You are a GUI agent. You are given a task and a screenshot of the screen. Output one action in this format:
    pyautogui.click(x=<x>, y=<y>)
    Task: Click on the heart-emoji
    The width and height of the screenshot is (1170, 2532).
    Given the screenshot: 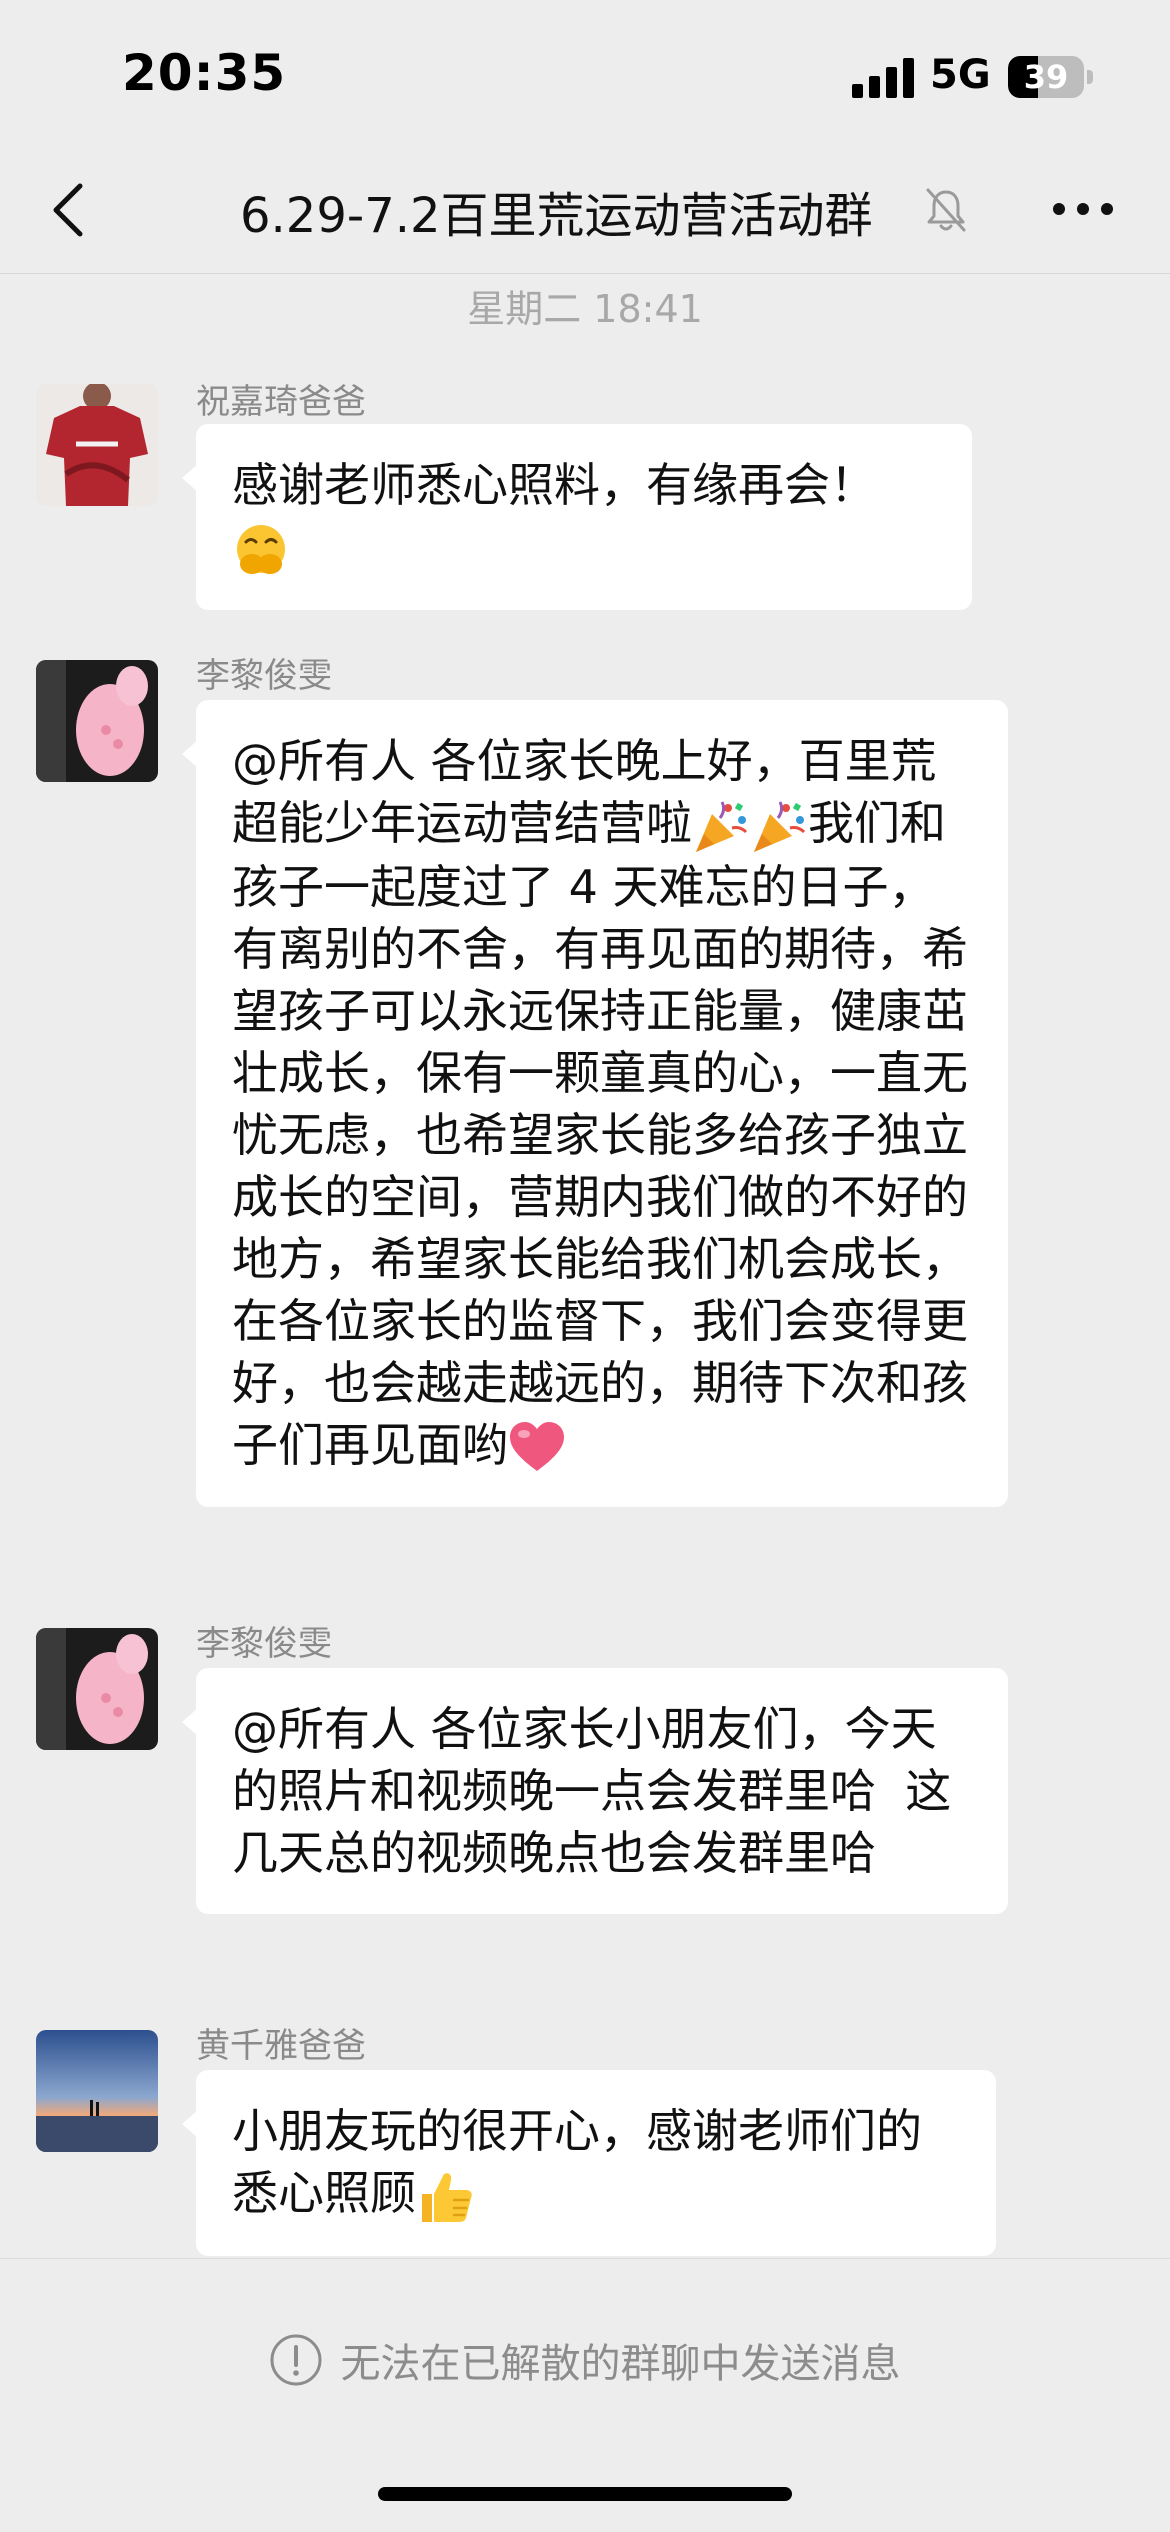 What is the action you would take?
    pyautogui.click(x=537, y=1446)
    